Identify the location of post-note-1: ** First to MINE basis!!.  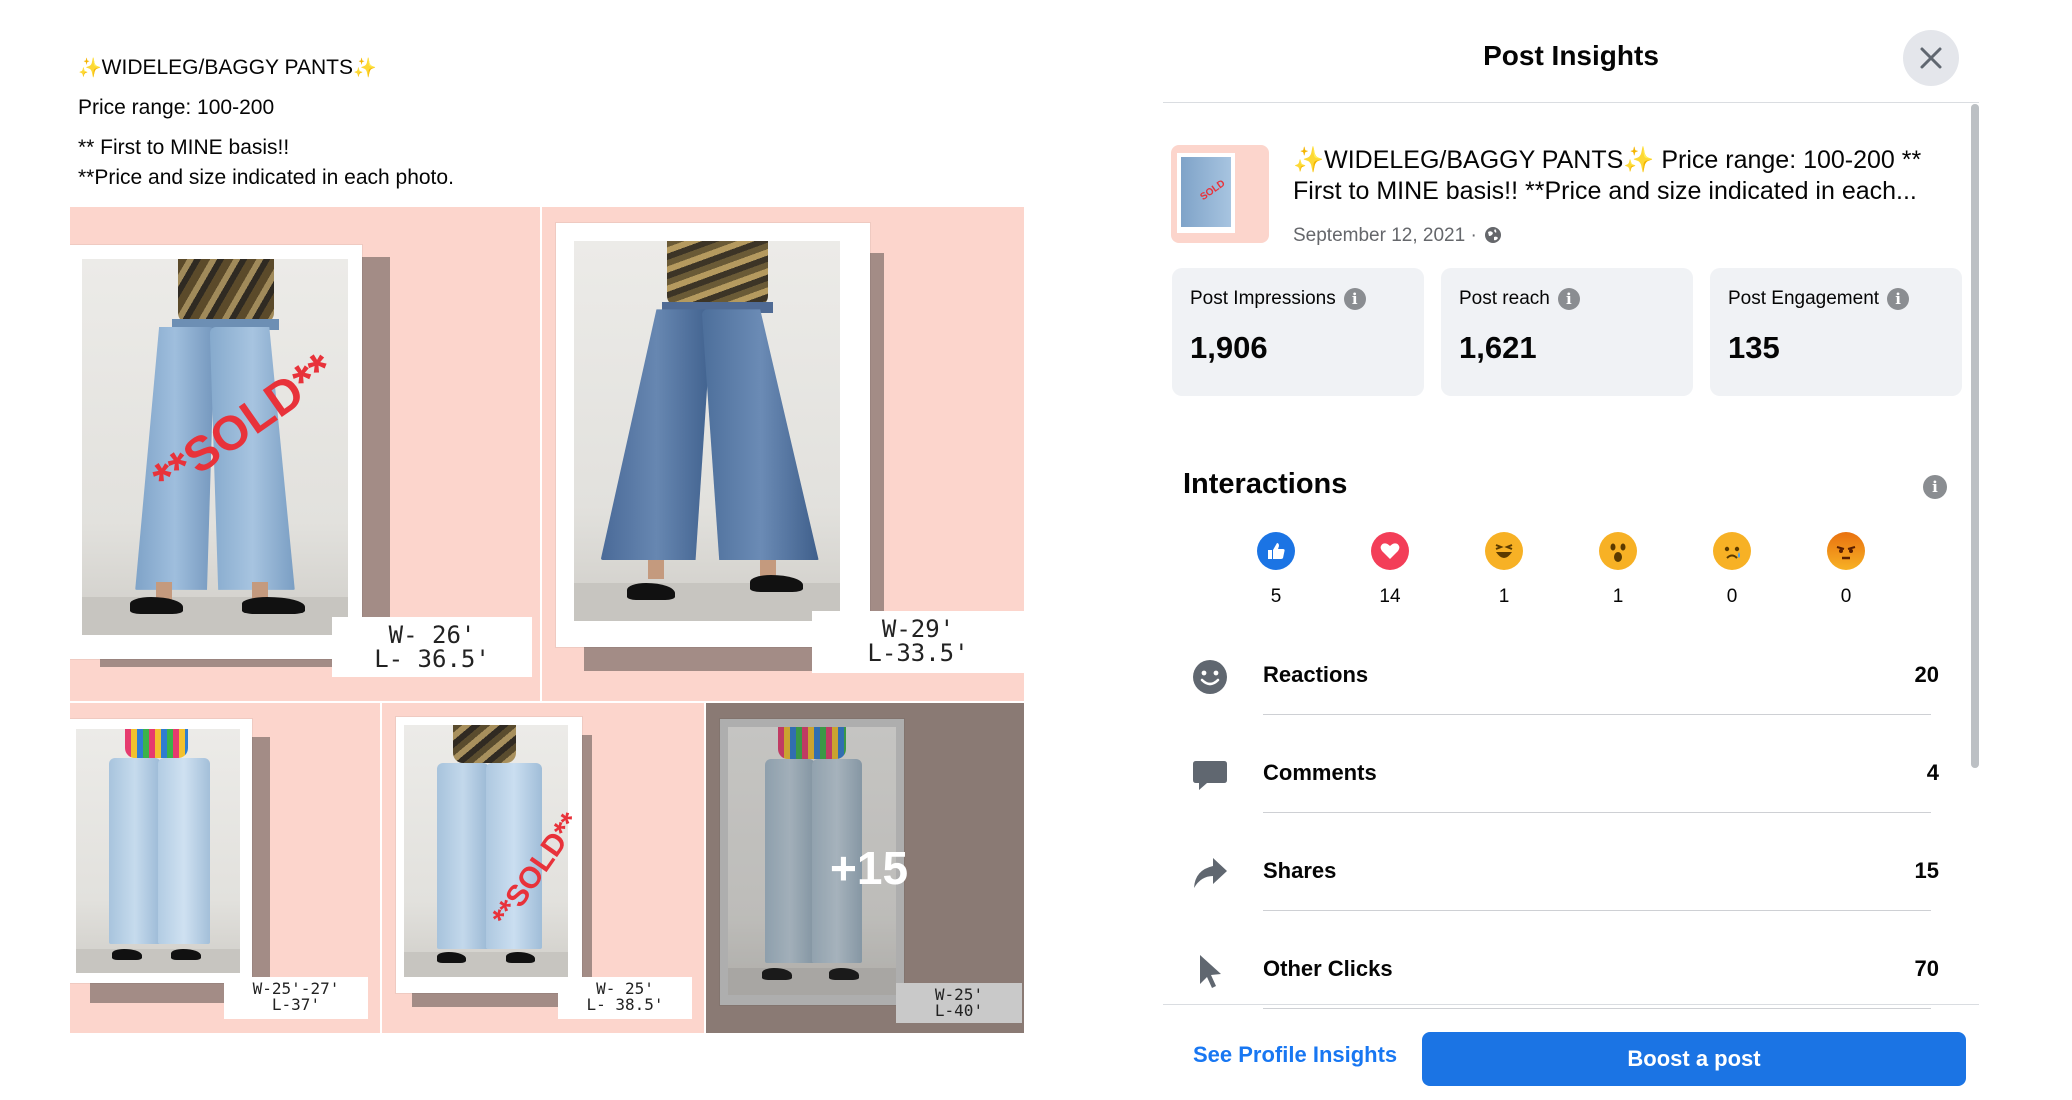
(184, 147).